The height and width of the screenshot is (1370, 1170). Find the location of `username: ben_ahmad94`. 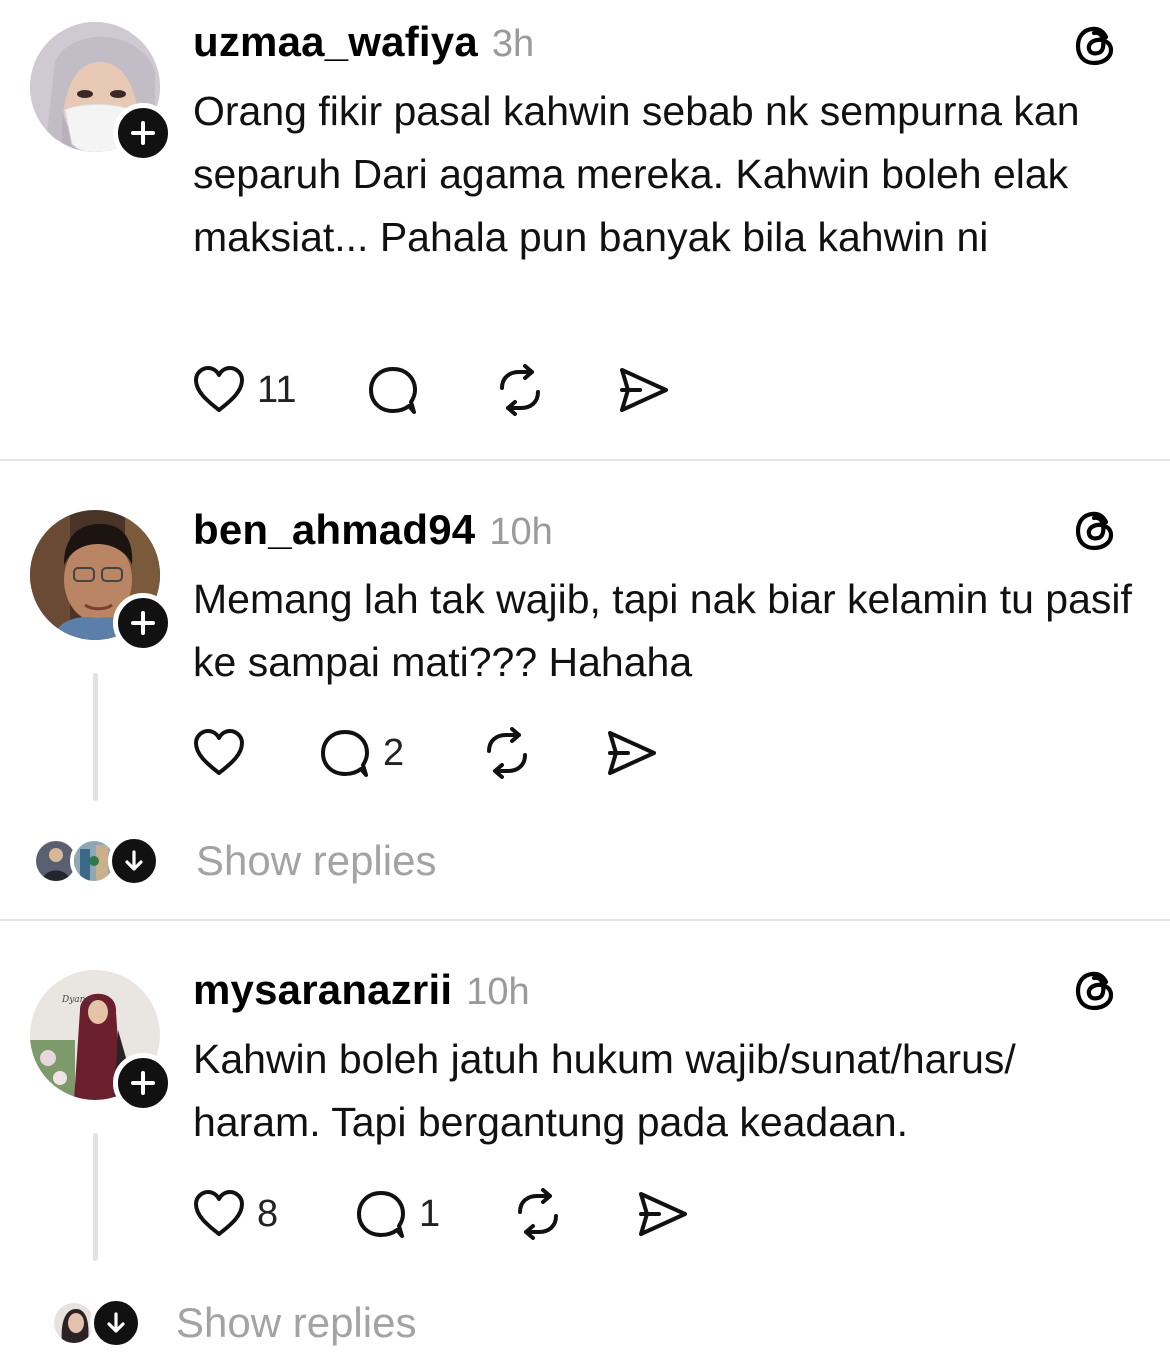

username: ben_ahmad94 is located at coordinates (334, 530).